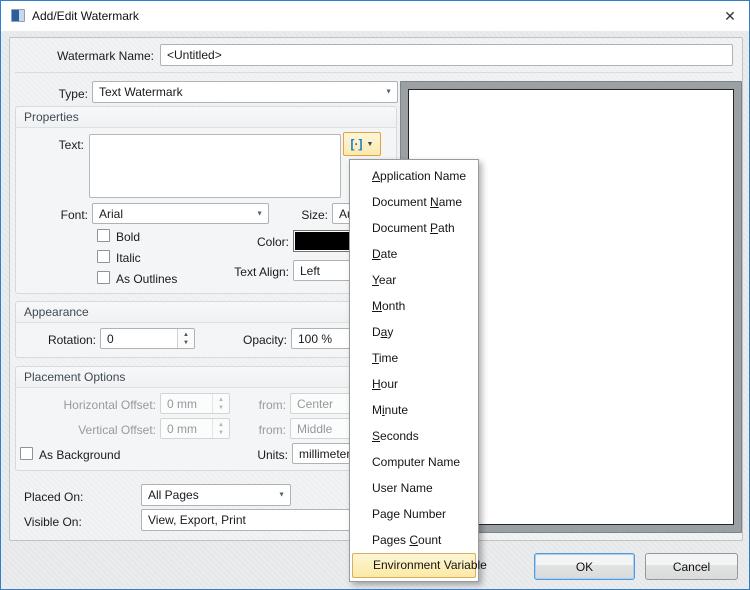 This screenshot has width=750, height=590. What do you see at coordinates (446, 55) in the screenshot?
I see `watermark-name-input: <Untitled>` at bounding box center [446, 55].